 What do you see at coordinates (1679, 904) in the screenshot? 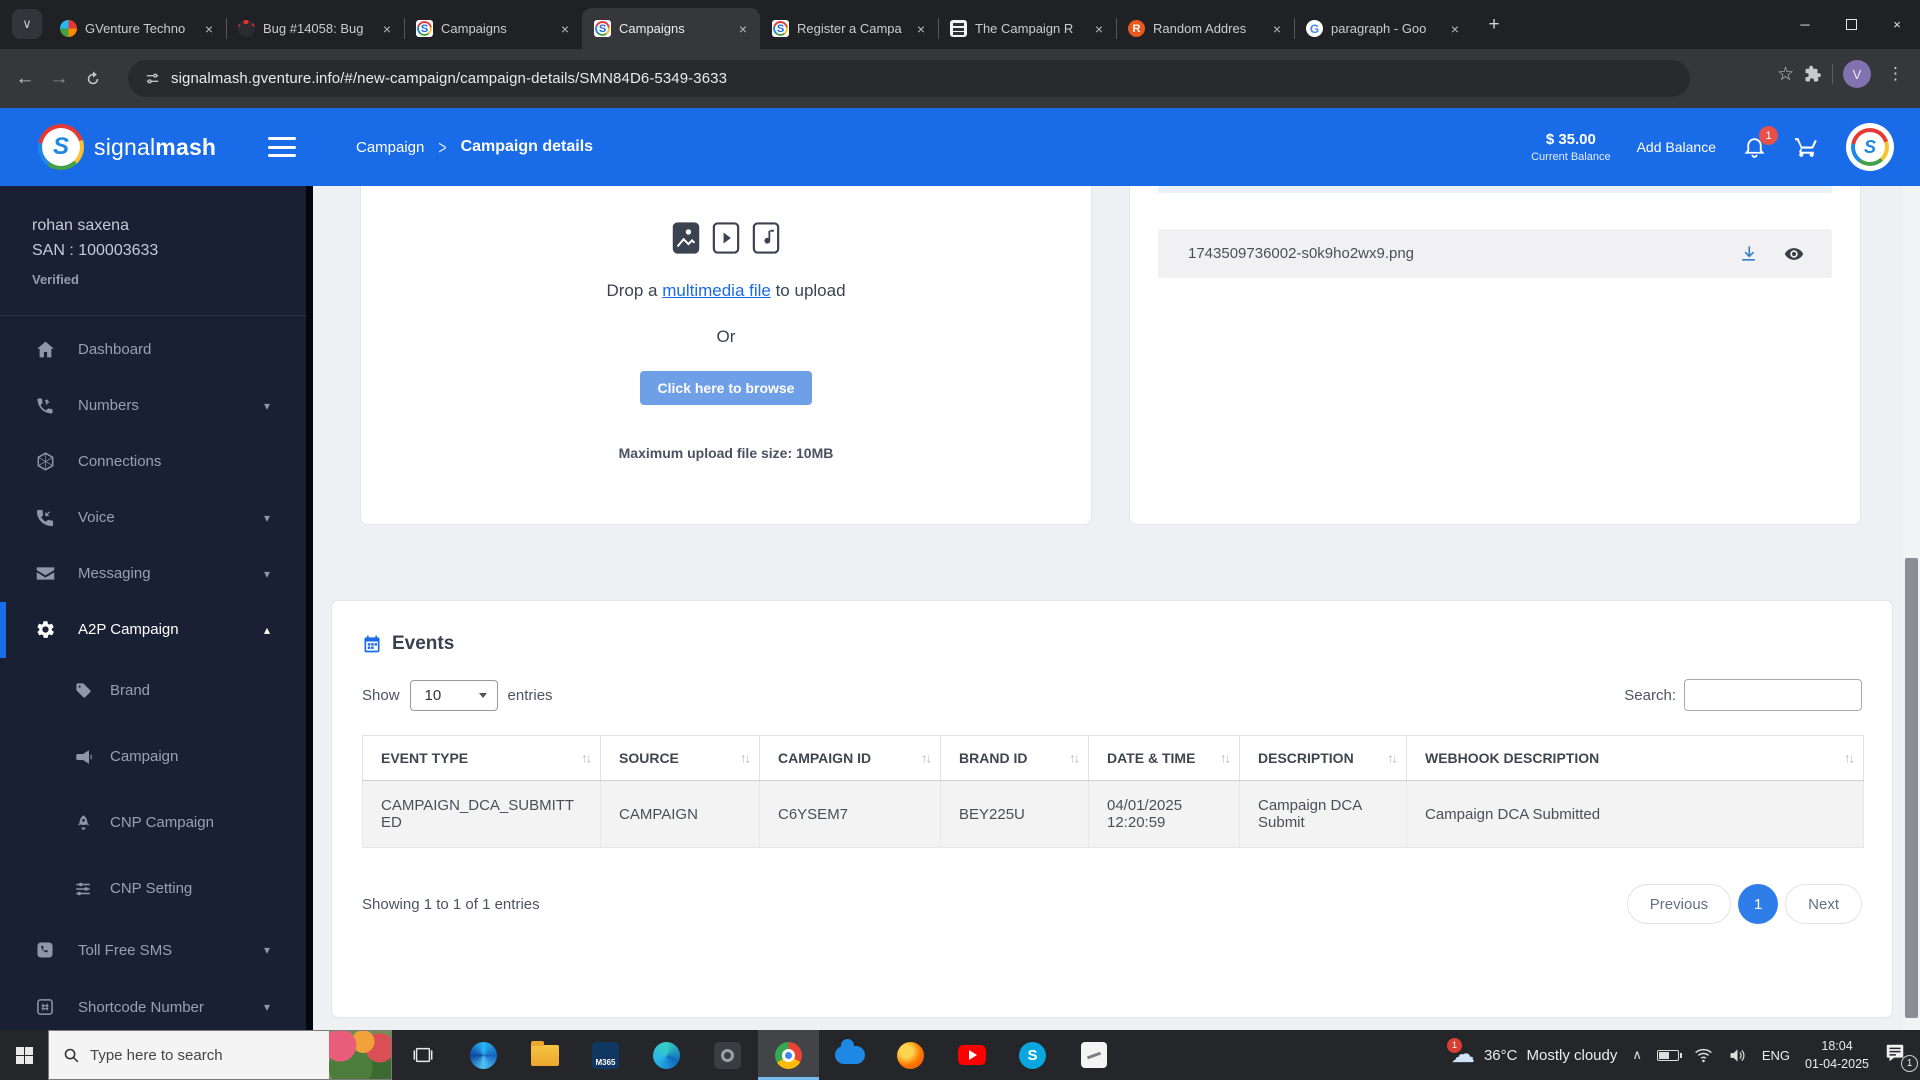
I see `previous-page-button: Previous` at bounding box center [1679, 904].